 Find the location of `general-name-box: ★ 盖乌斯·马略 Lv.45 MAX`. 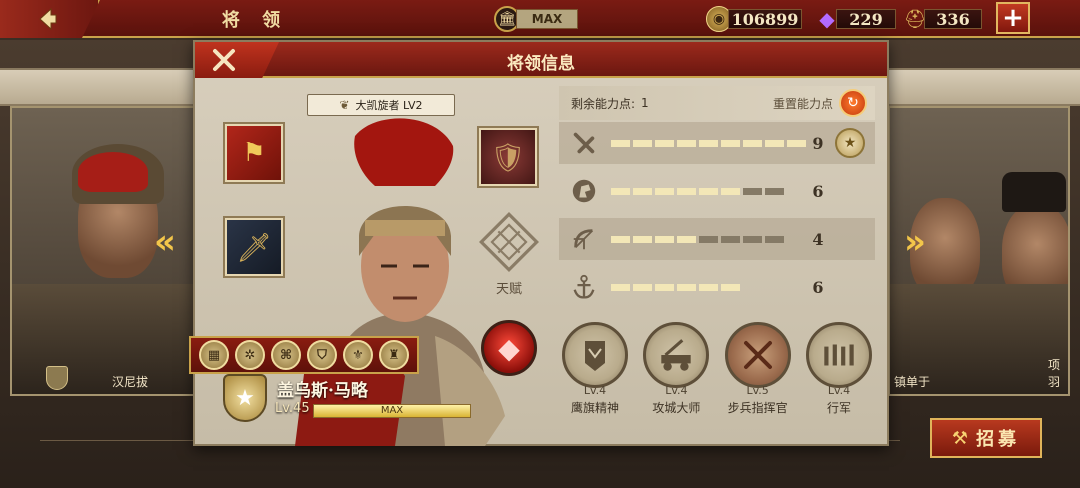

general-name-box: ★ 盖乌斯·马略 Lv.45 MAX is located at coordinates (348, 399).